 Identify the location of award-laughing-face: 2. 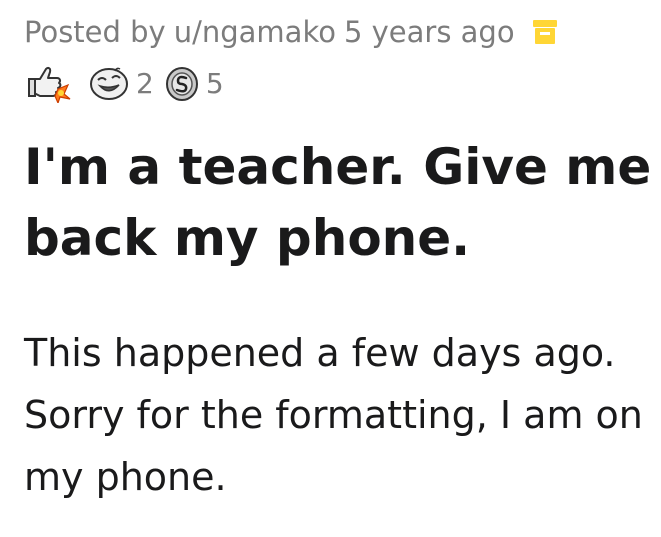
(121, 83).